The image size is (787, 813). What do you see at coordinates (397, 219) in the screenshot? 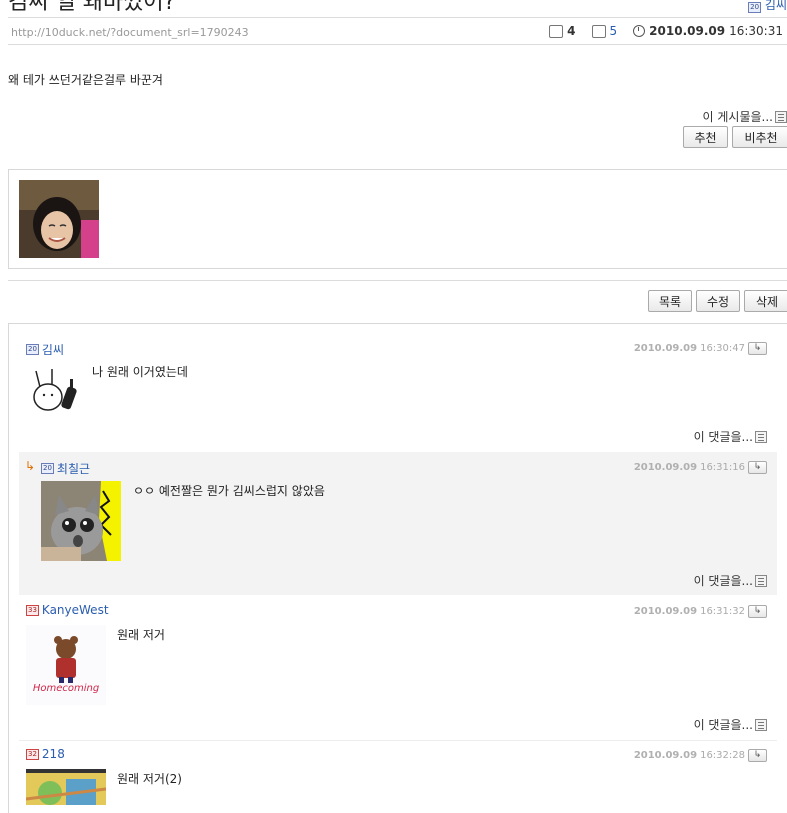
I see `author-signature-box` at bounding box center [397, 219].